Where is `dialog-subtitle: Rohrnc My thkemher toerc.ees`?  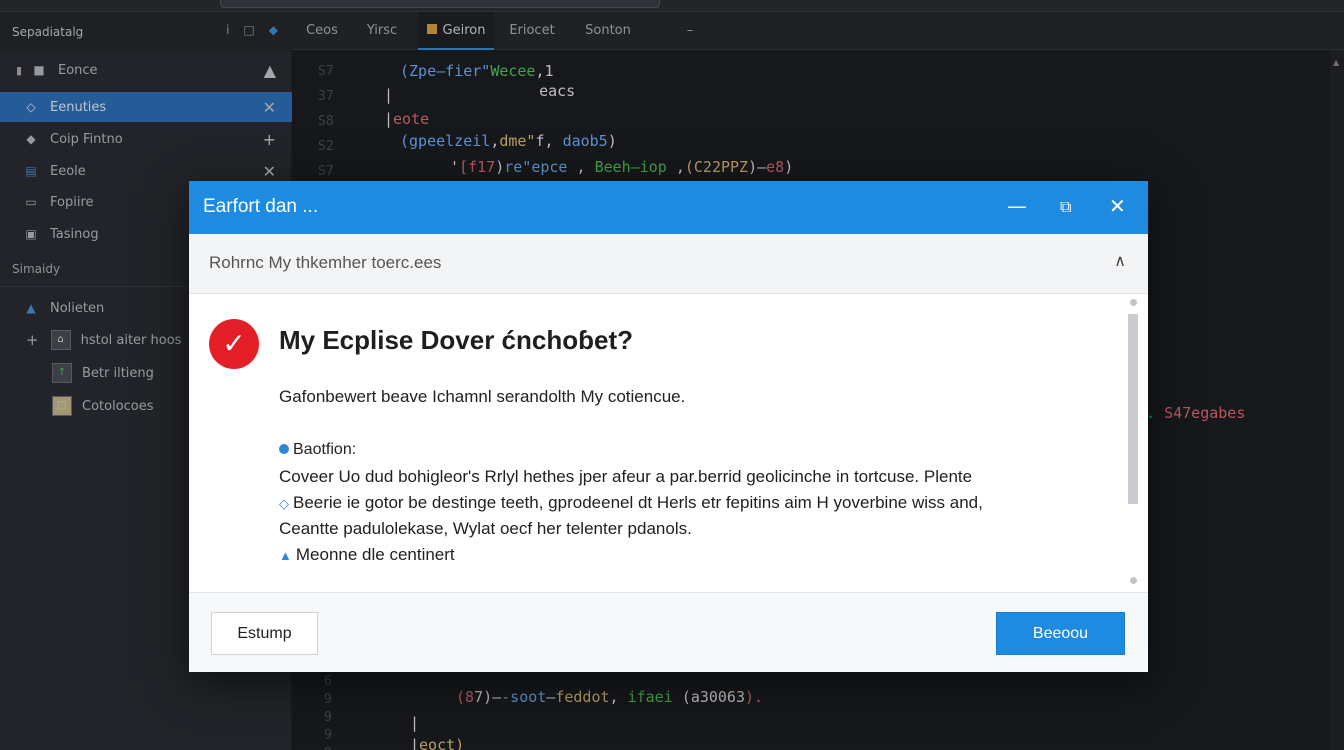
dialog-subtitle: Rohrnc My thkemher toerc.ees is located at coordinates (325, 262).